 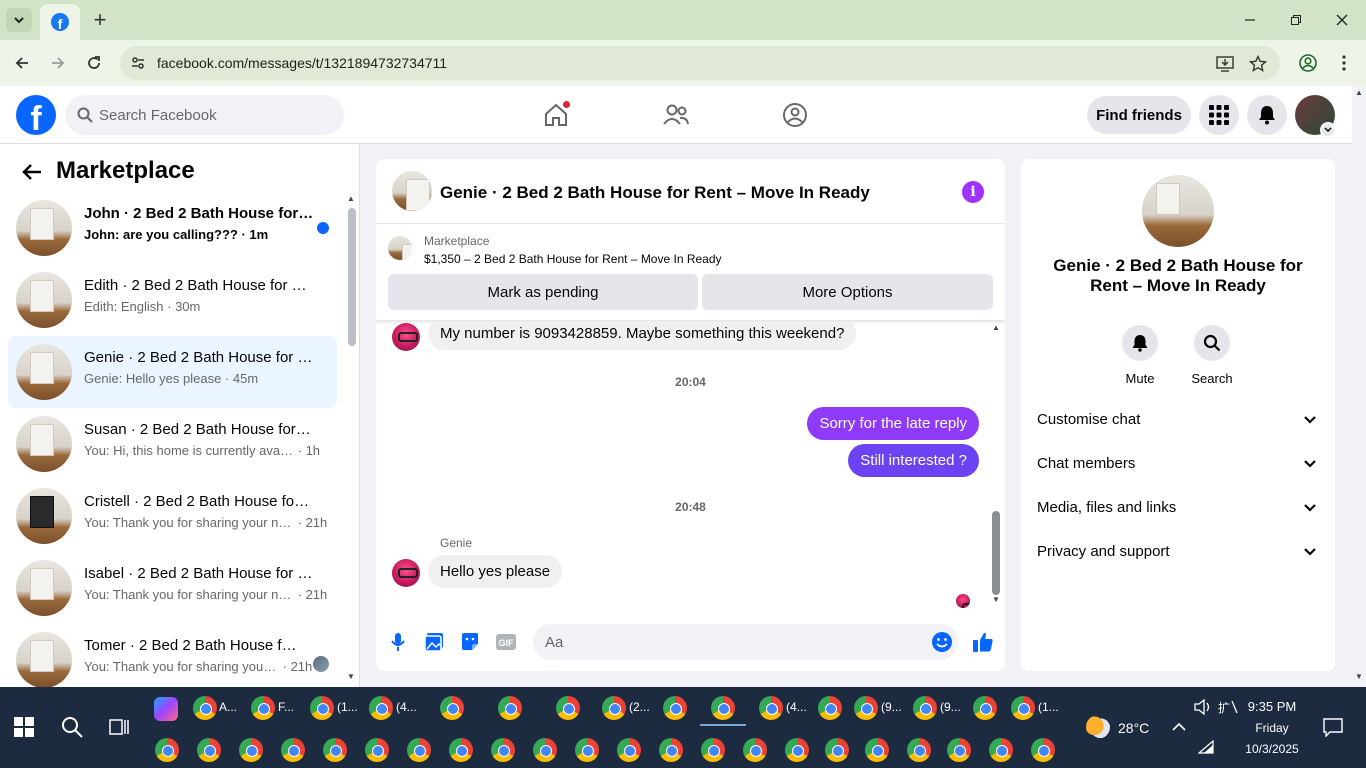 I want to click on section-chat-members: Chat members, so click(x=1178, y=465).